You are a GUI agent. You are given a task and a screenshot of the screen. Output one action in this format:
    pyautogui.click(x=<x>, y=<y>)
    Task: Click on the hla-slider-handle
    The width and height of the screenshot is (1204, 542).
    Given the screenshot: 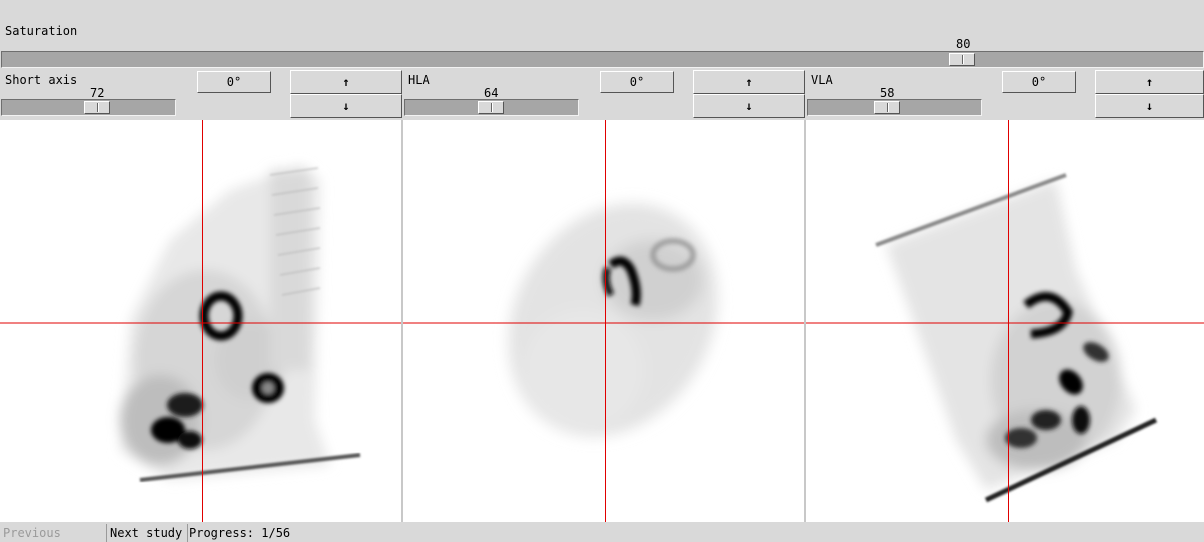 What is the action you would take?
    pyautogui.click(x=491, y=107)
    